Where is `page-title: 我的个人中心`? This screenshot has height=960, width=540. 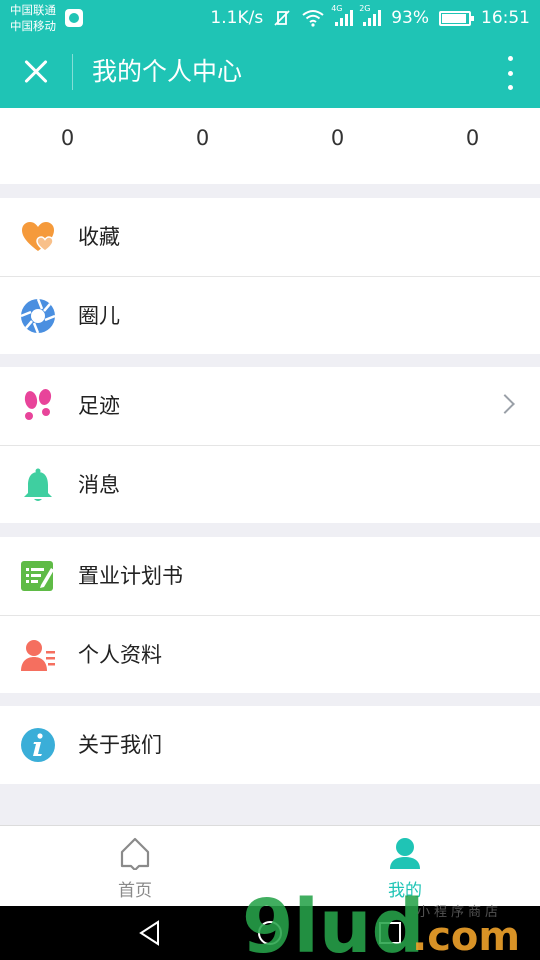
page-title: 我的个人中心 is located at coordinates (167, 71).